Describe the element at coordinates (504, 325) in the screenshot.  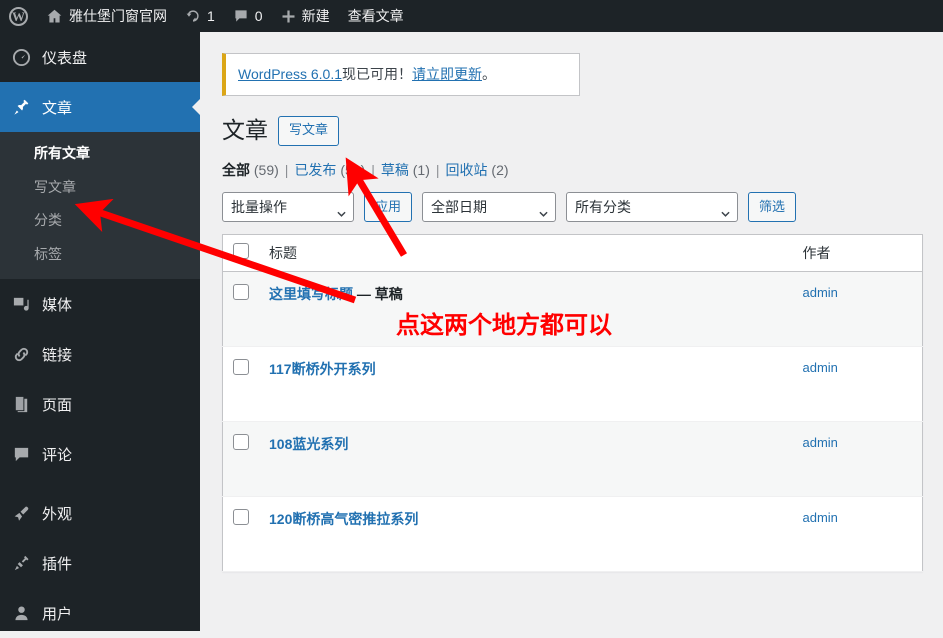
I see `annotation-note-text: 点这两个地方都可以` at that location.